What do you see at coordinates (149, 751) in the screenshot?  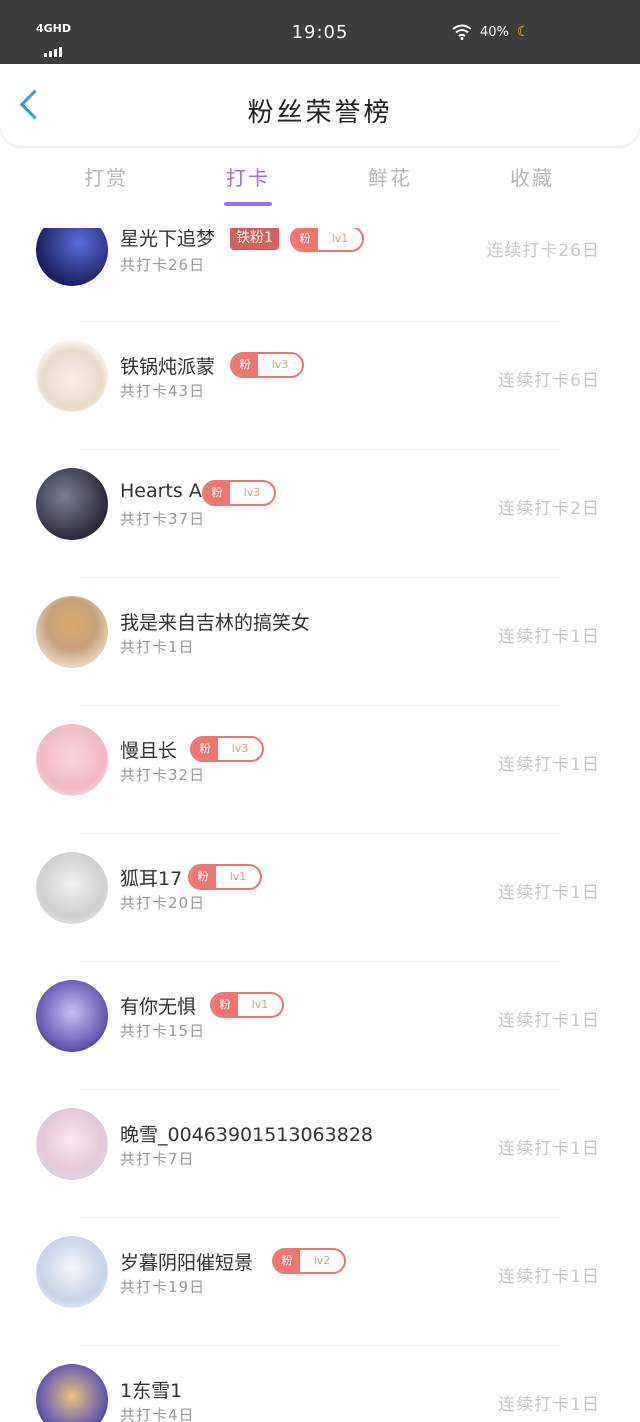 I see `fan-name: 慢且长` at bounding box center [149, 751].